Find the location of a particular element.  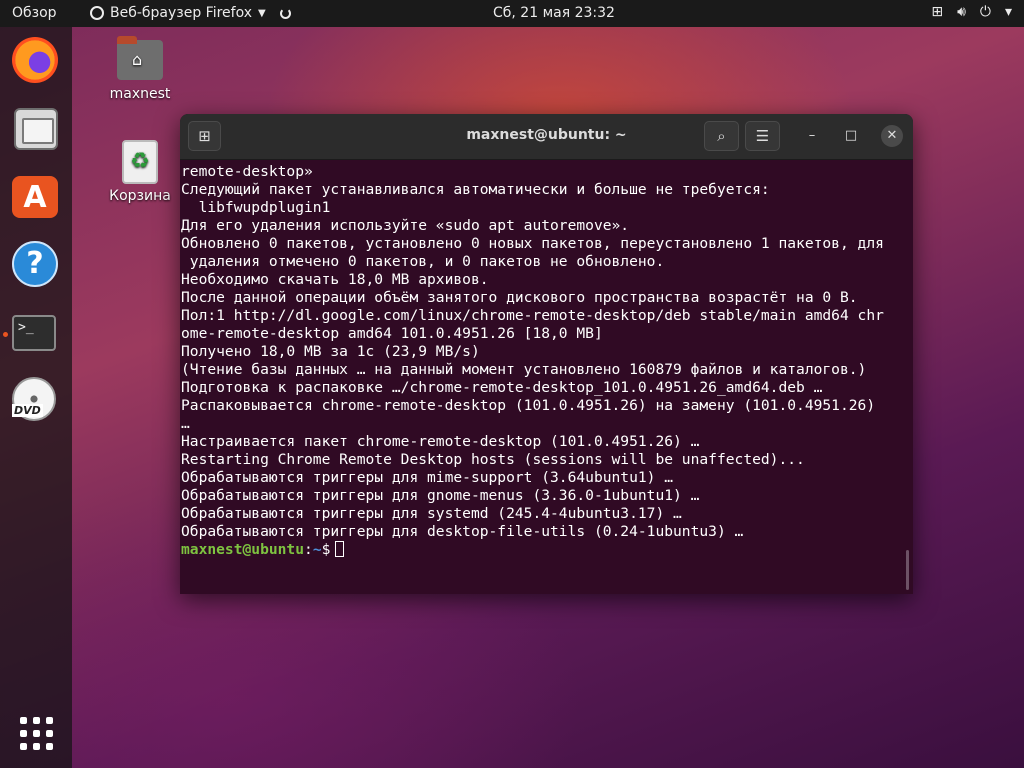

home-folder-icon: ⌂ is located at coordinates (140, 58).